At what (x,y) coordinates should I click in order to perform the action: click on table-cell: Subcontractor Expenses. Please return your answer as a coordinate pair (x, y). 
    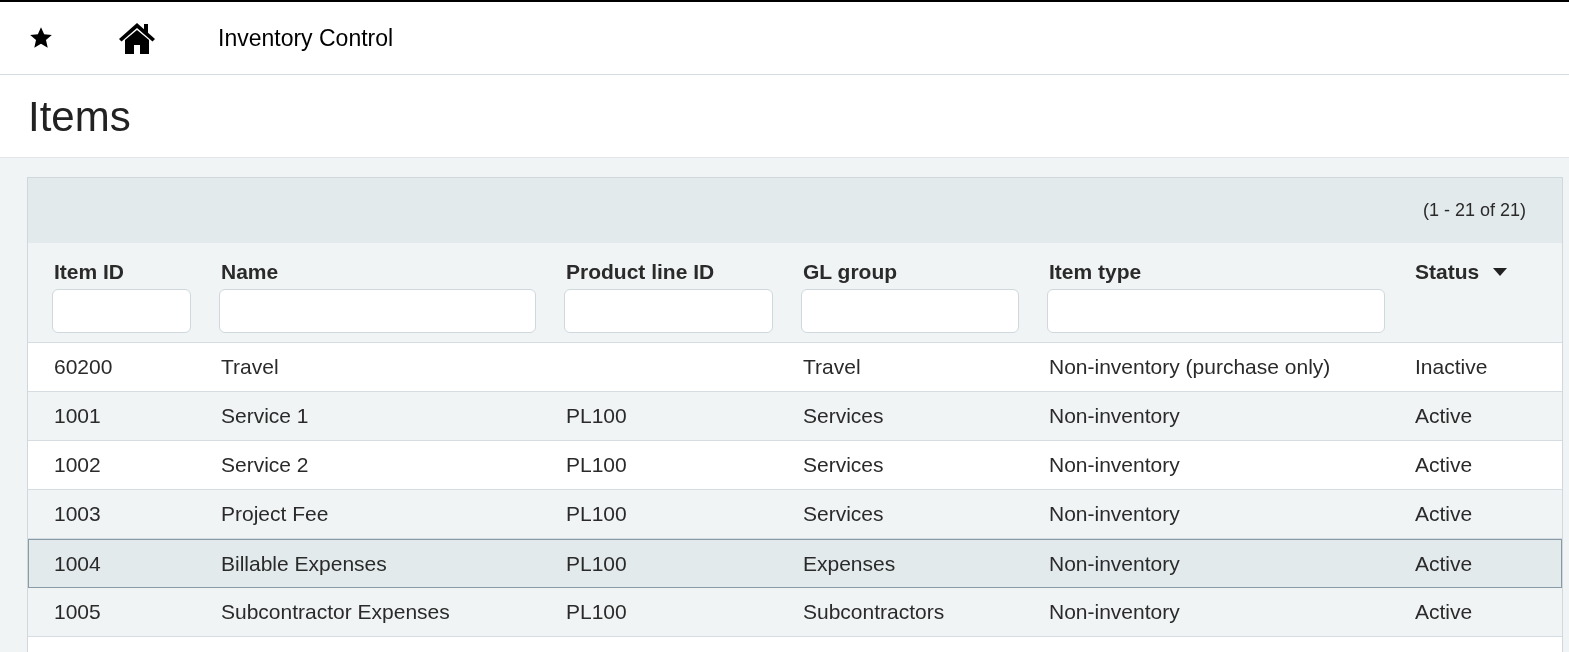
    Looking at the image, I should click on (335, 612).